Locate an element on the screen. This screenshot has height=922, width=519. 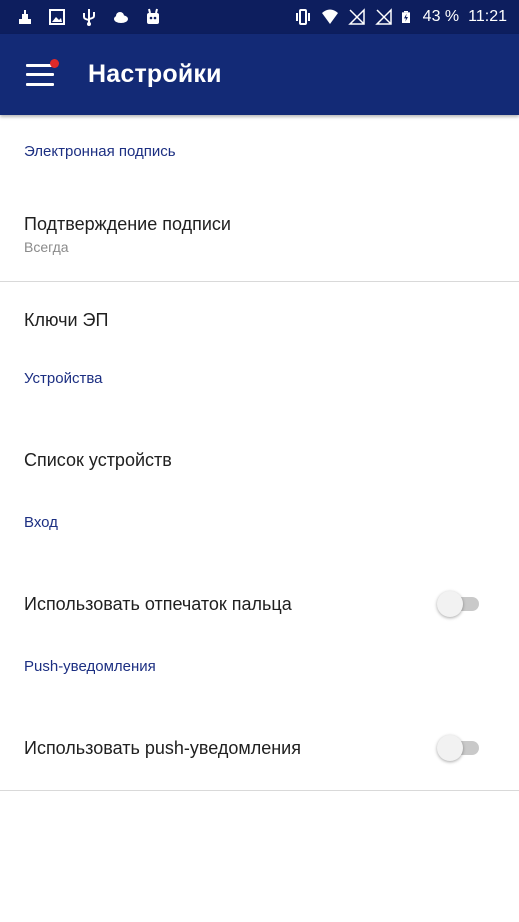
battery-percent: 43 % is located at coordinates (441, 16).